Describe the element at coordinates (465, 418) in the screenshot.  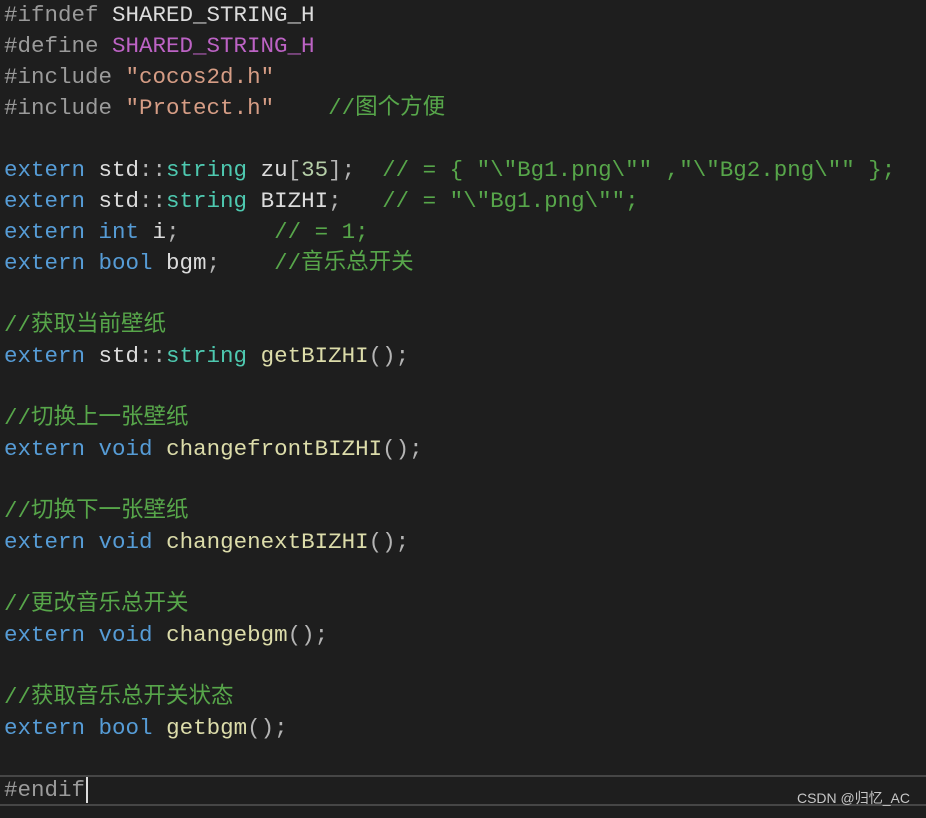
I see `code-line: //切换上一张壁纸` at that location.